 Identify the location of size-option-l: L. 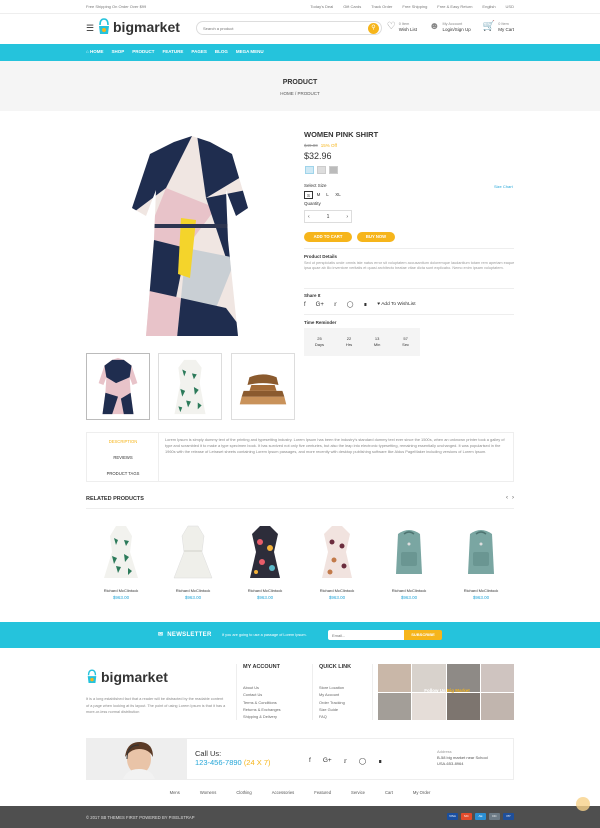
(327, 195).